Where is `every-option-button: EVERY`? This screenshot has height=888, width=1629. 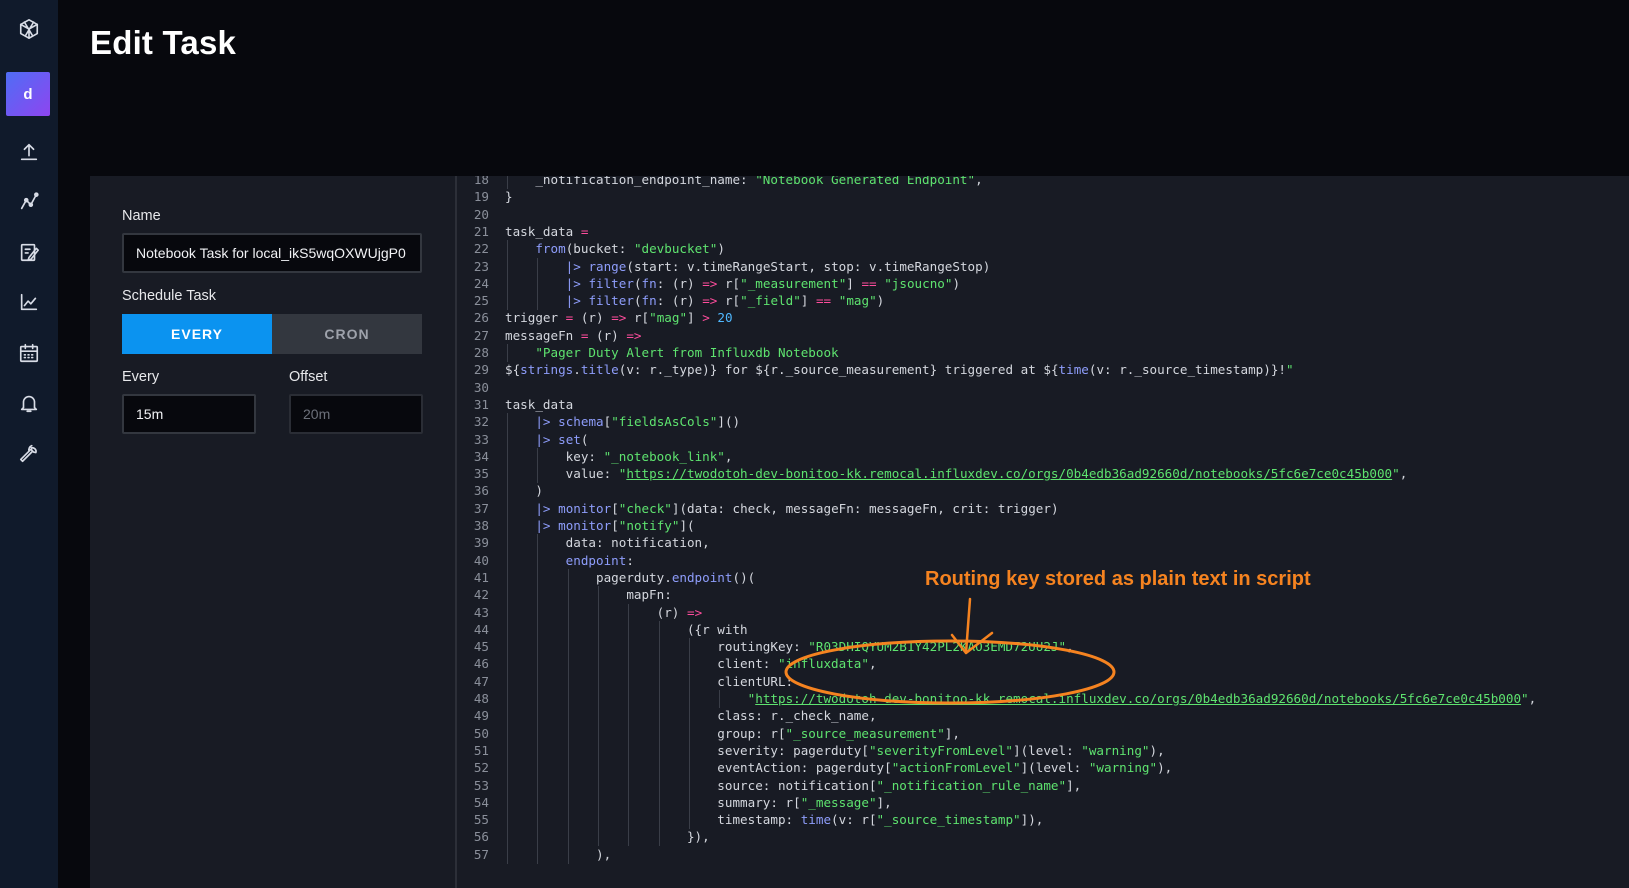
every-option-button: EVERY is located at coordinates (197, 334).